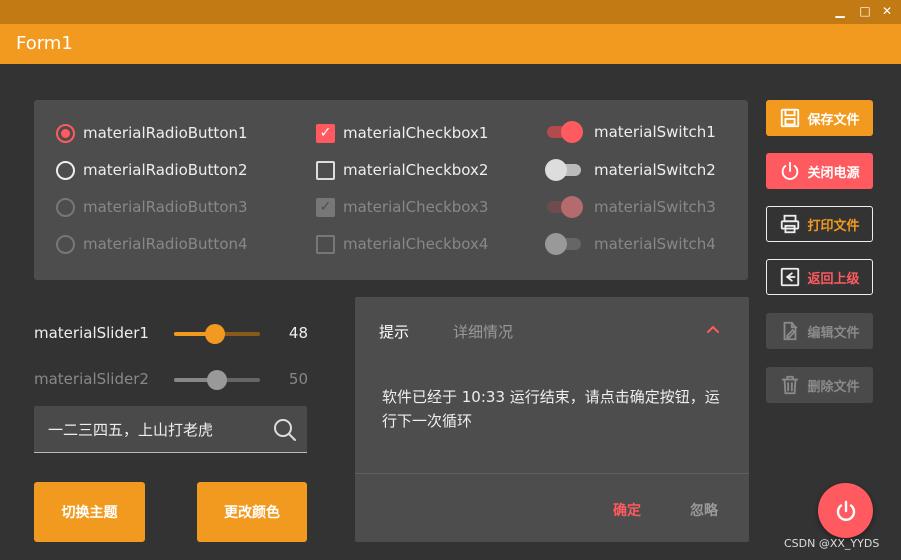 The image size is (901, 560). Describe the element at coordinates (833, 120) in the screenshot. I see `button-label: 保存文件` at that location.